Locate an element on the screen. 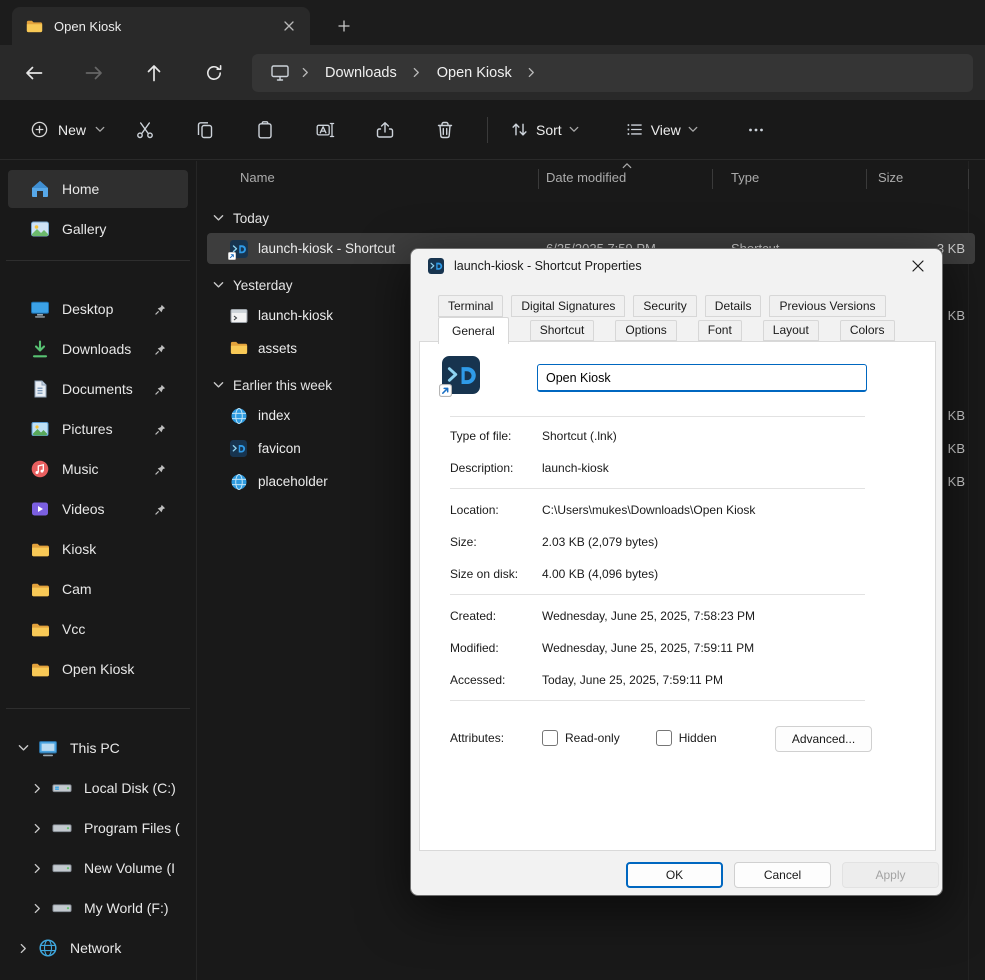 This screenshot has height=980, width=985. documents-icon is located at coordinates (40, 389).